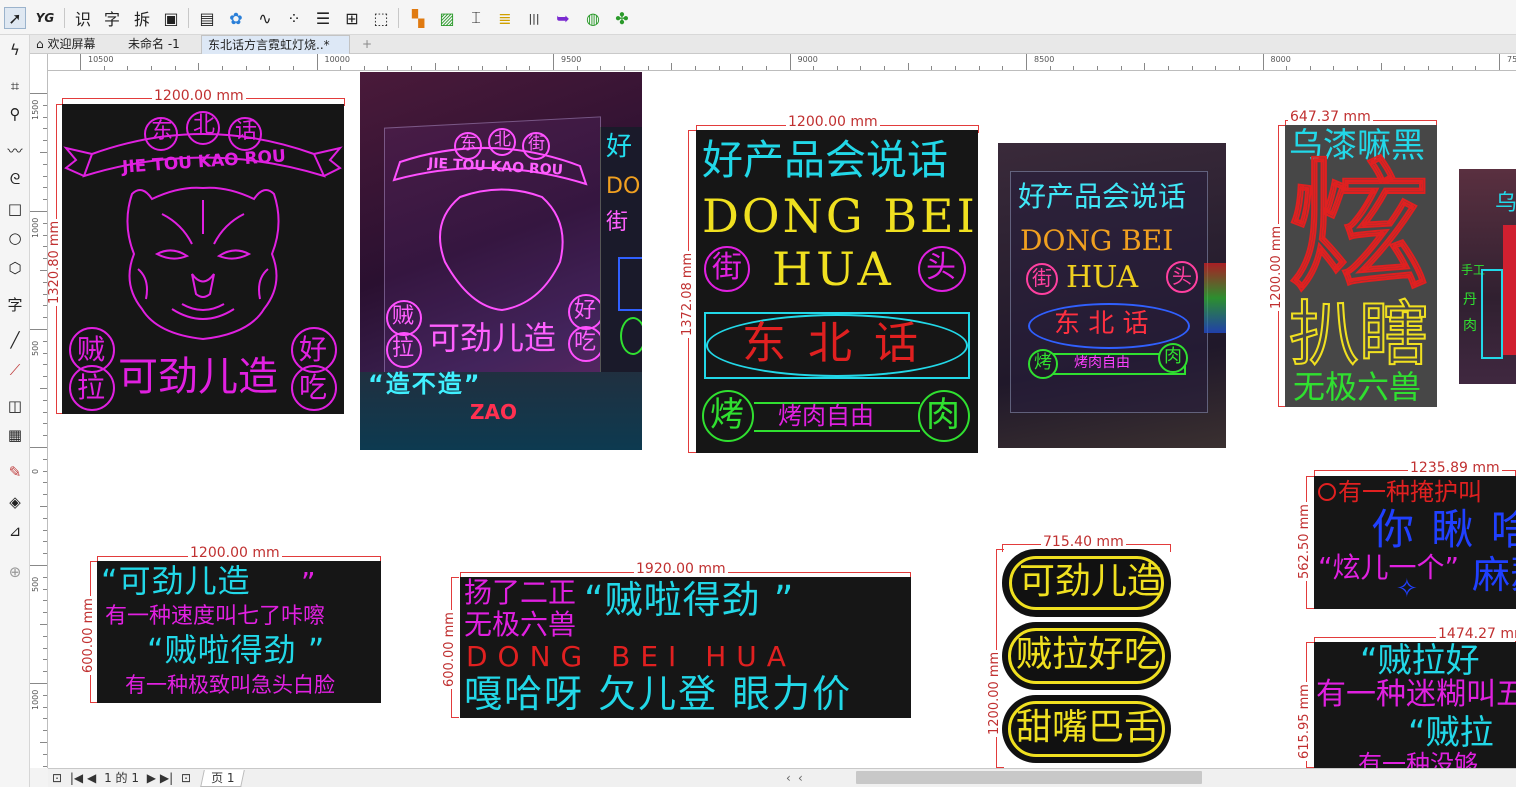 The height and width of the screenshot is (787, 1516). Describe the element at coordinates (15, 268) in the screenshot. I see `polygon-tool-icon: ⬡` at that location.